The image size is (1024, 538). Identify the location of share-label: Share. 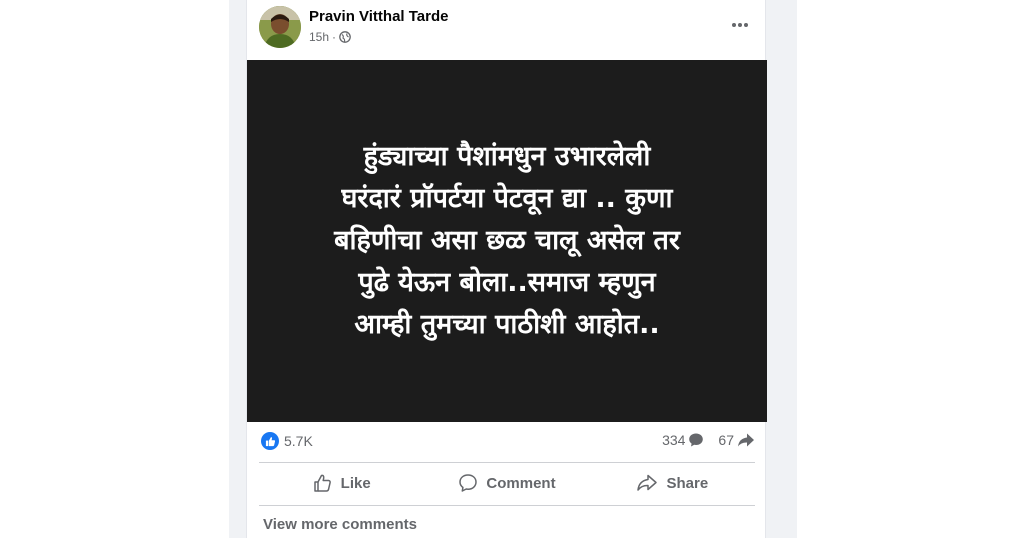
(687, 483).